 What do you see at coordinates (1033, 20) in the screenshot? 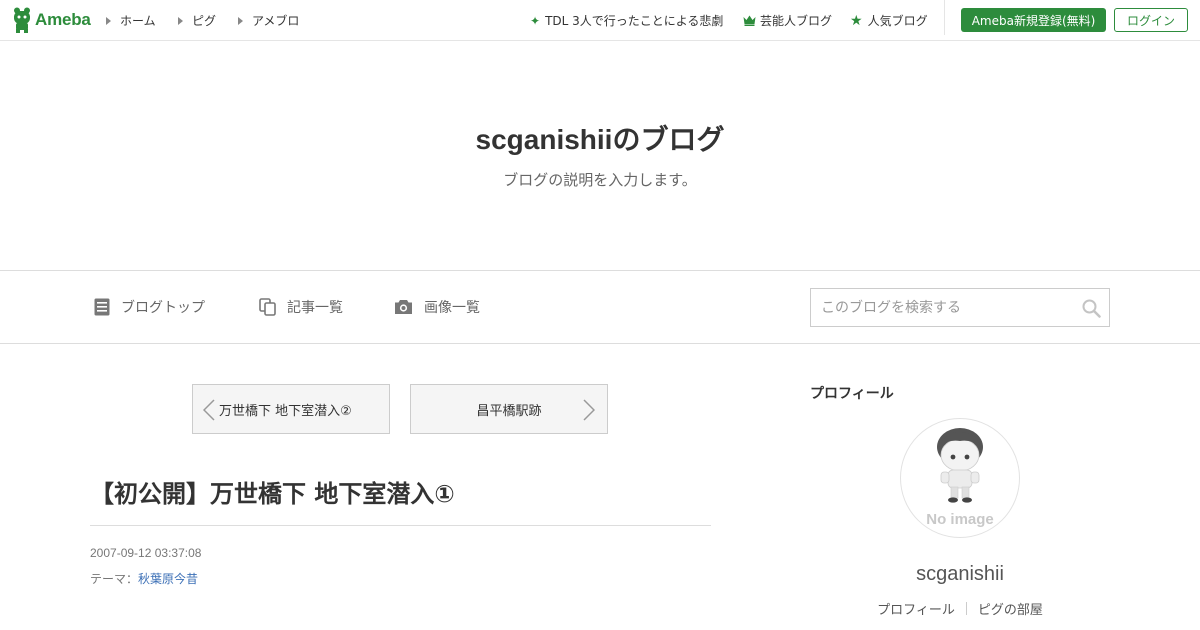
I see `register-button: Ameba新規登録(無料)` at bounding box center [1033, 20].